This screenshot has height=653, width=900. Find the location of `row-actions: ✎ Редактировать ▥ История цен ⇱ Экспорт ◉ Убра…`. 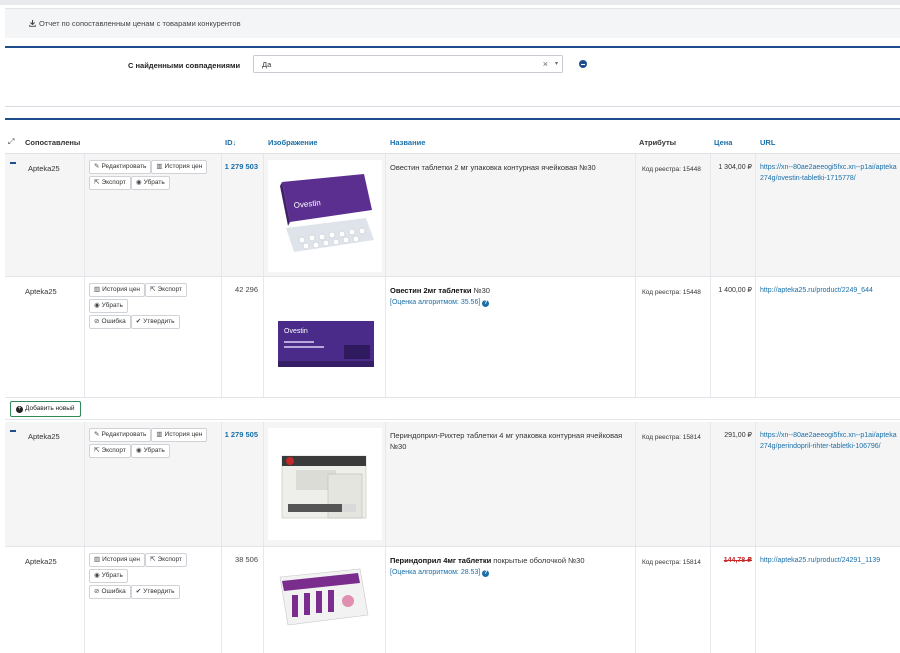

row-actions: ✎ Редактировать ▥ История цен ⇱ Экспорт ◉ Убра… is located at coordinates (153, 176).